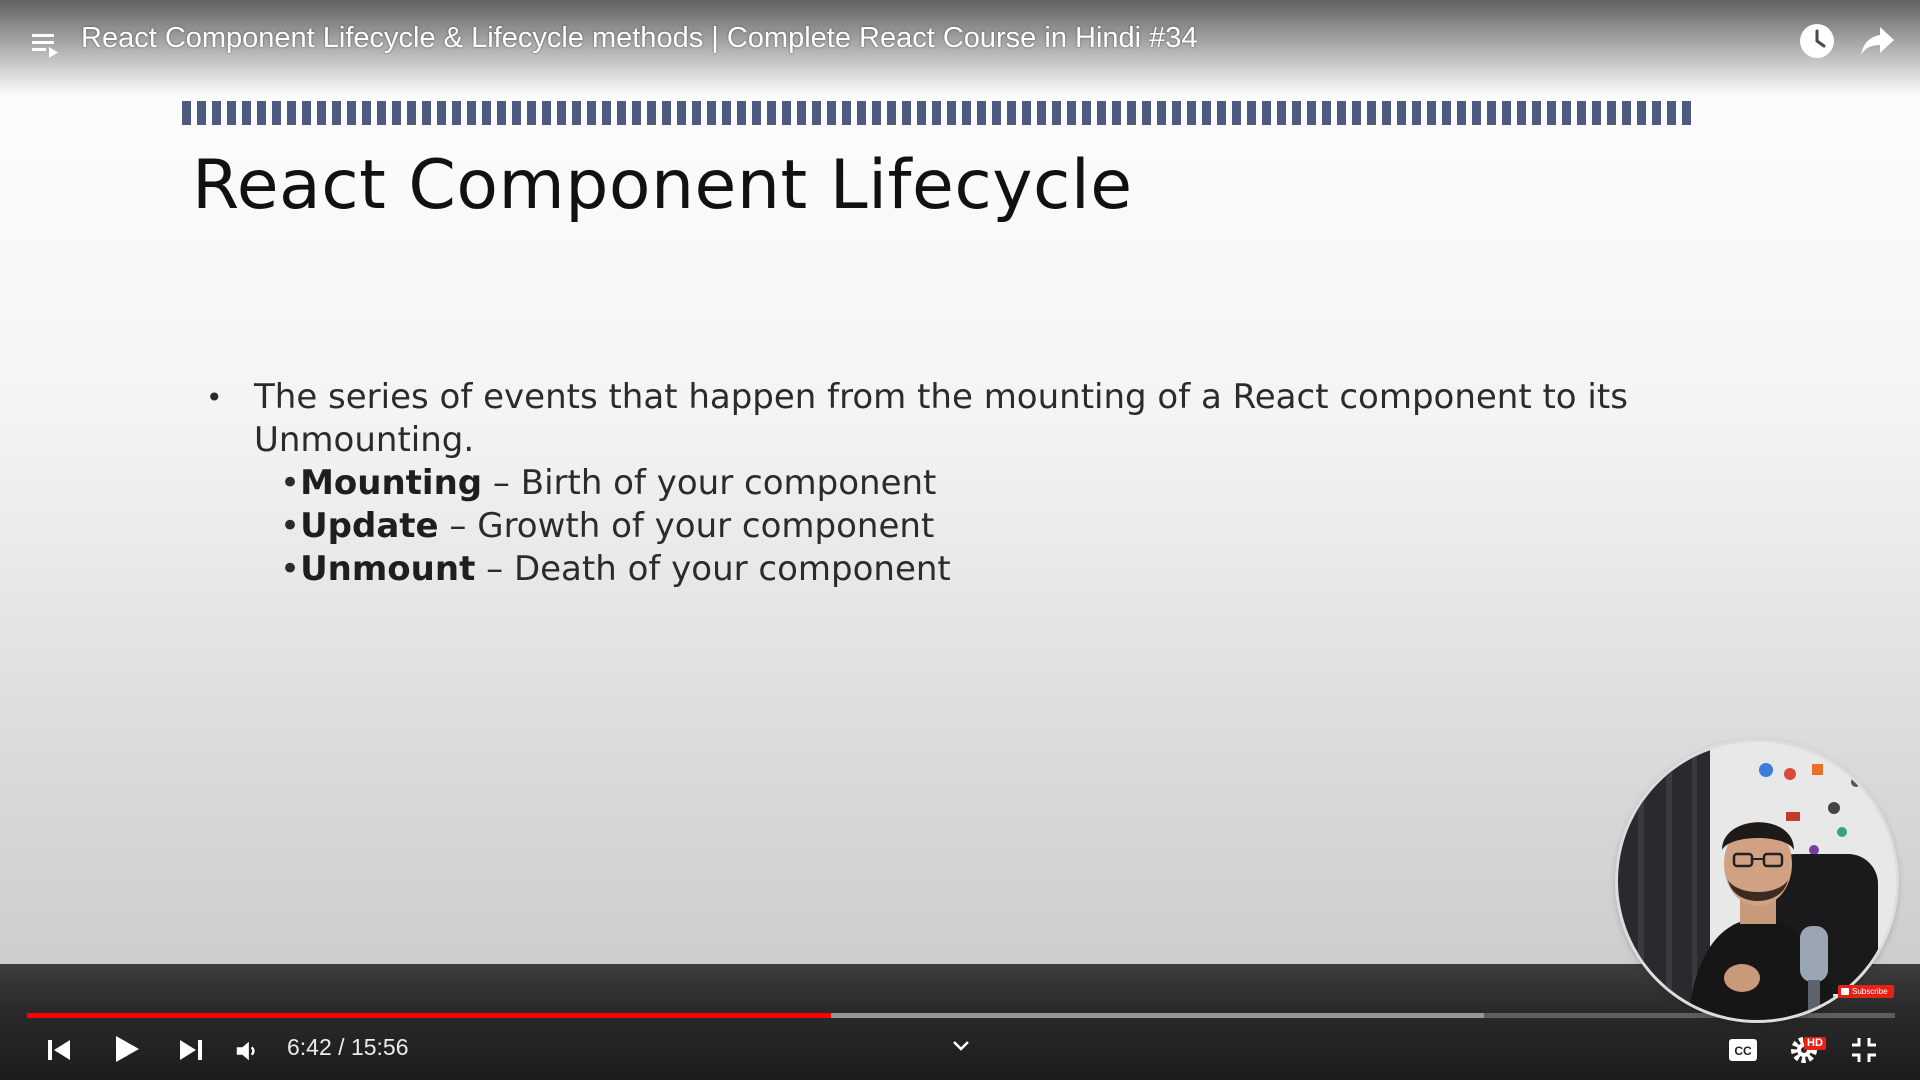 The height and width of the screenshot is (1080, 1920). What do you see at coordinates (713, 569) in the screenshot?
I see `sub-item-desc: – Death of your component` at bounding box center [713, 569].